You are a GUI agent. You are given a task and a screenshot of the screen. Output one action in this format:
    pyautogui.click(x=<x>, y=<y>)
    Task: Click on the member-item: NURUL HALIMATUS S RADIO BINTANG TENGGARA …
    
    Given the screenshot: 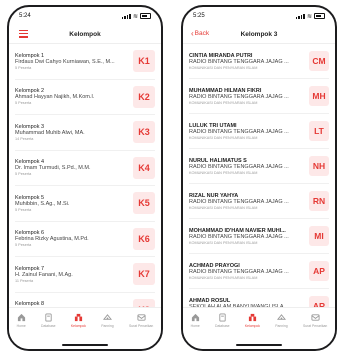 What is the action you would take?
    pyautogui.click(x=259, y=166)
    